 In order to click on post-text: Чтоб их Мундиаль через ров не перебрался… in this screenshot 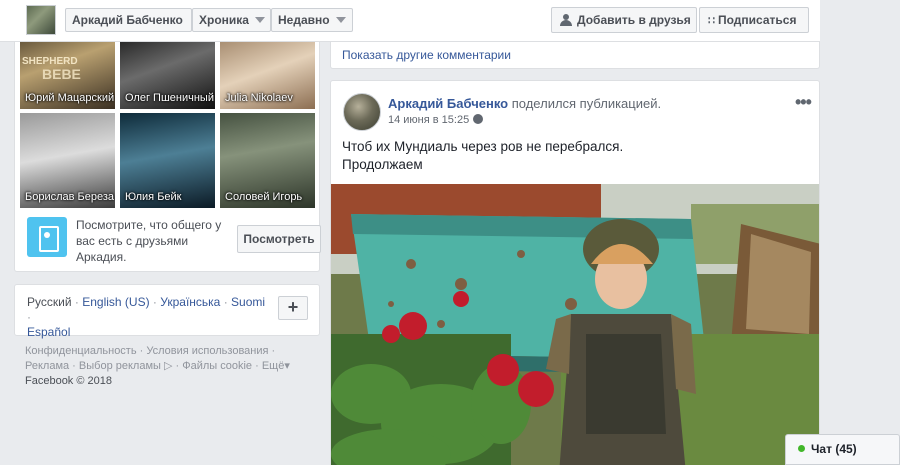, I will do `click(482, 156)`.